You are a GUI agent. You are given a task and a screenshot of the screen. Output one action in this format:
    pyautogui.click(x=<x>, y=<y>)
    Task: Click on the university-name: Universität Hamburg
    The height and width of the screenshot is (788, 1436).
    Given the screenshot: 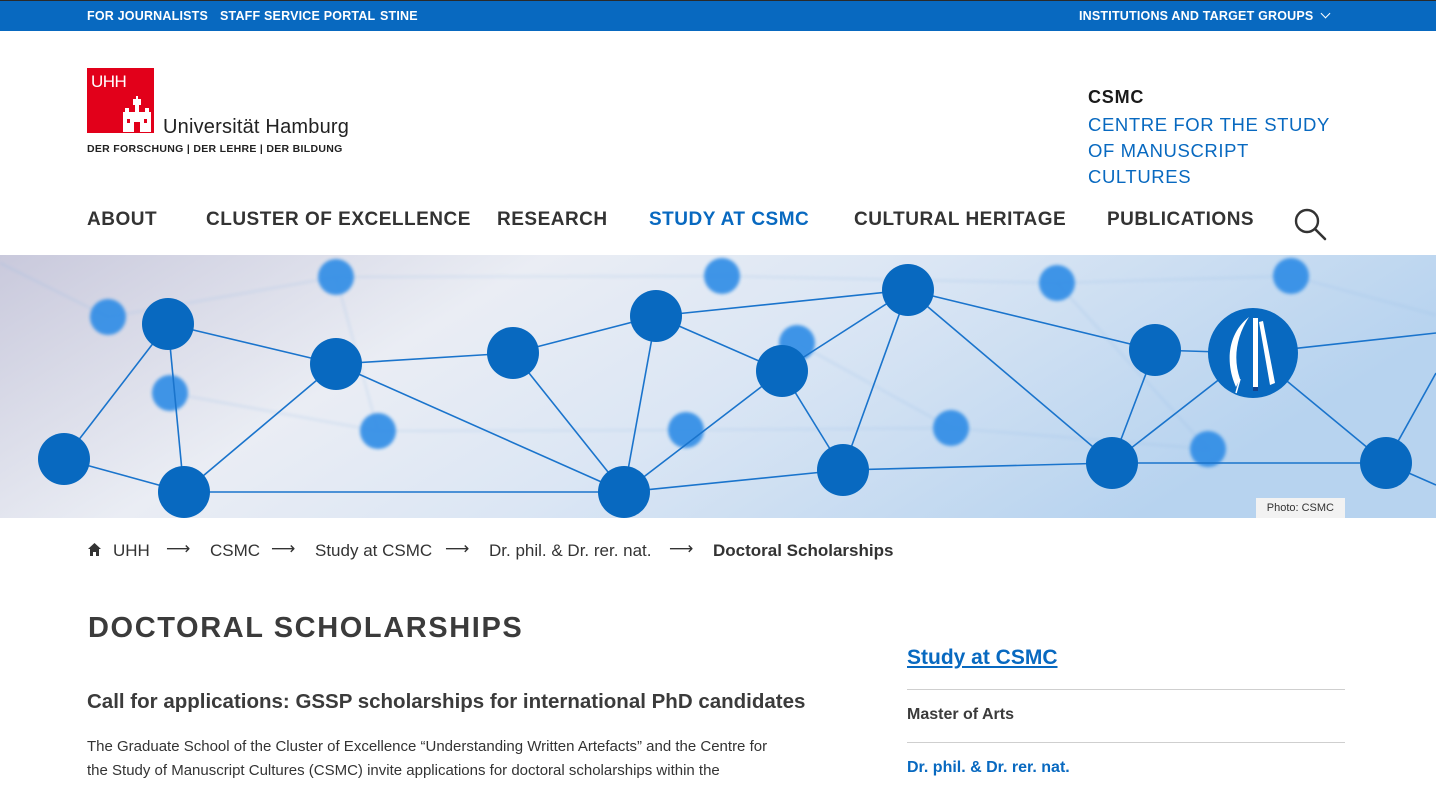 What is the action you would take?
    pyautogui.click(x=256, y=127)
    